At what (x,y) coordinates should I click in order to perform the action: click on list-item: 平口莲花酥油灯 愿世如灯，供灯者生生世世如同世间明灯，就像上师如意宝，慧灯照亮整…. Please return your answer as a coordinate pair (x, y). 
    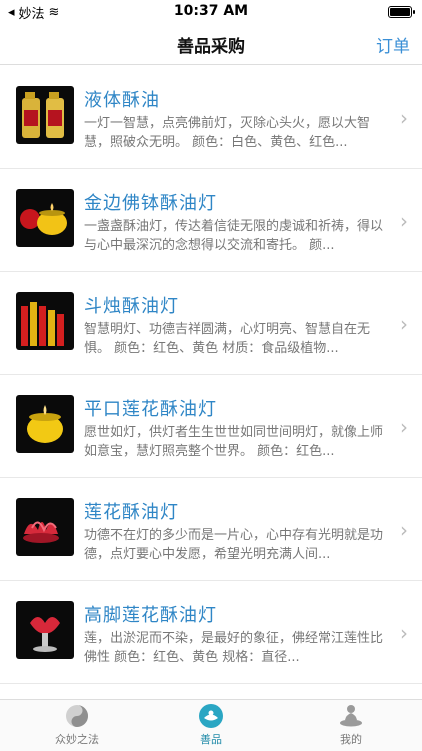
    Looking at the image, I should click on (211, 426).